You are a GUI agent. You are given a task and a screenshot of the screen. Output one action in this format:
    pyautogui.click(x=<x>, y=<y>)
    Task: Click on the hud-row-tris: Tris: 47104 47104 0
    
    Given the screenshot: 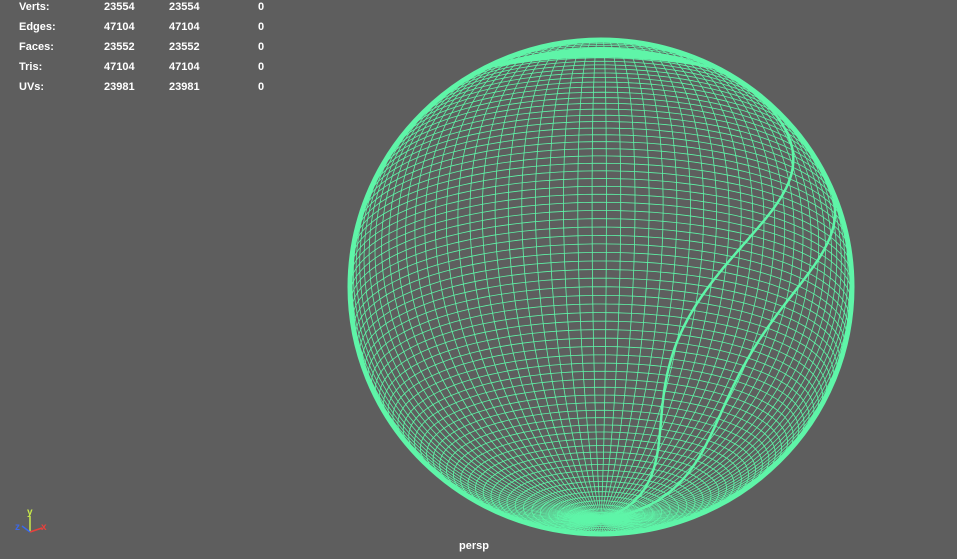 What is the action you would take?
    pyautogui.click(x=140, y=70)
    